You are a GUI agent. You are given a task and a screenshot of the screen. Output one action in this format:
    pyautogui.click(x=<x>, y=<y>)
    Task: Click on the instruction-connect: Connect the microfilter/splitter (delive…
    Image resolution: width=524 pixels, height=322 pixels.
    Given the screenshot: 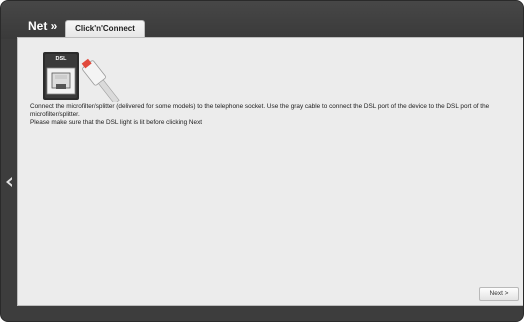 What is the action you would take?
    pyautogui.click(x=260, y=111)
    